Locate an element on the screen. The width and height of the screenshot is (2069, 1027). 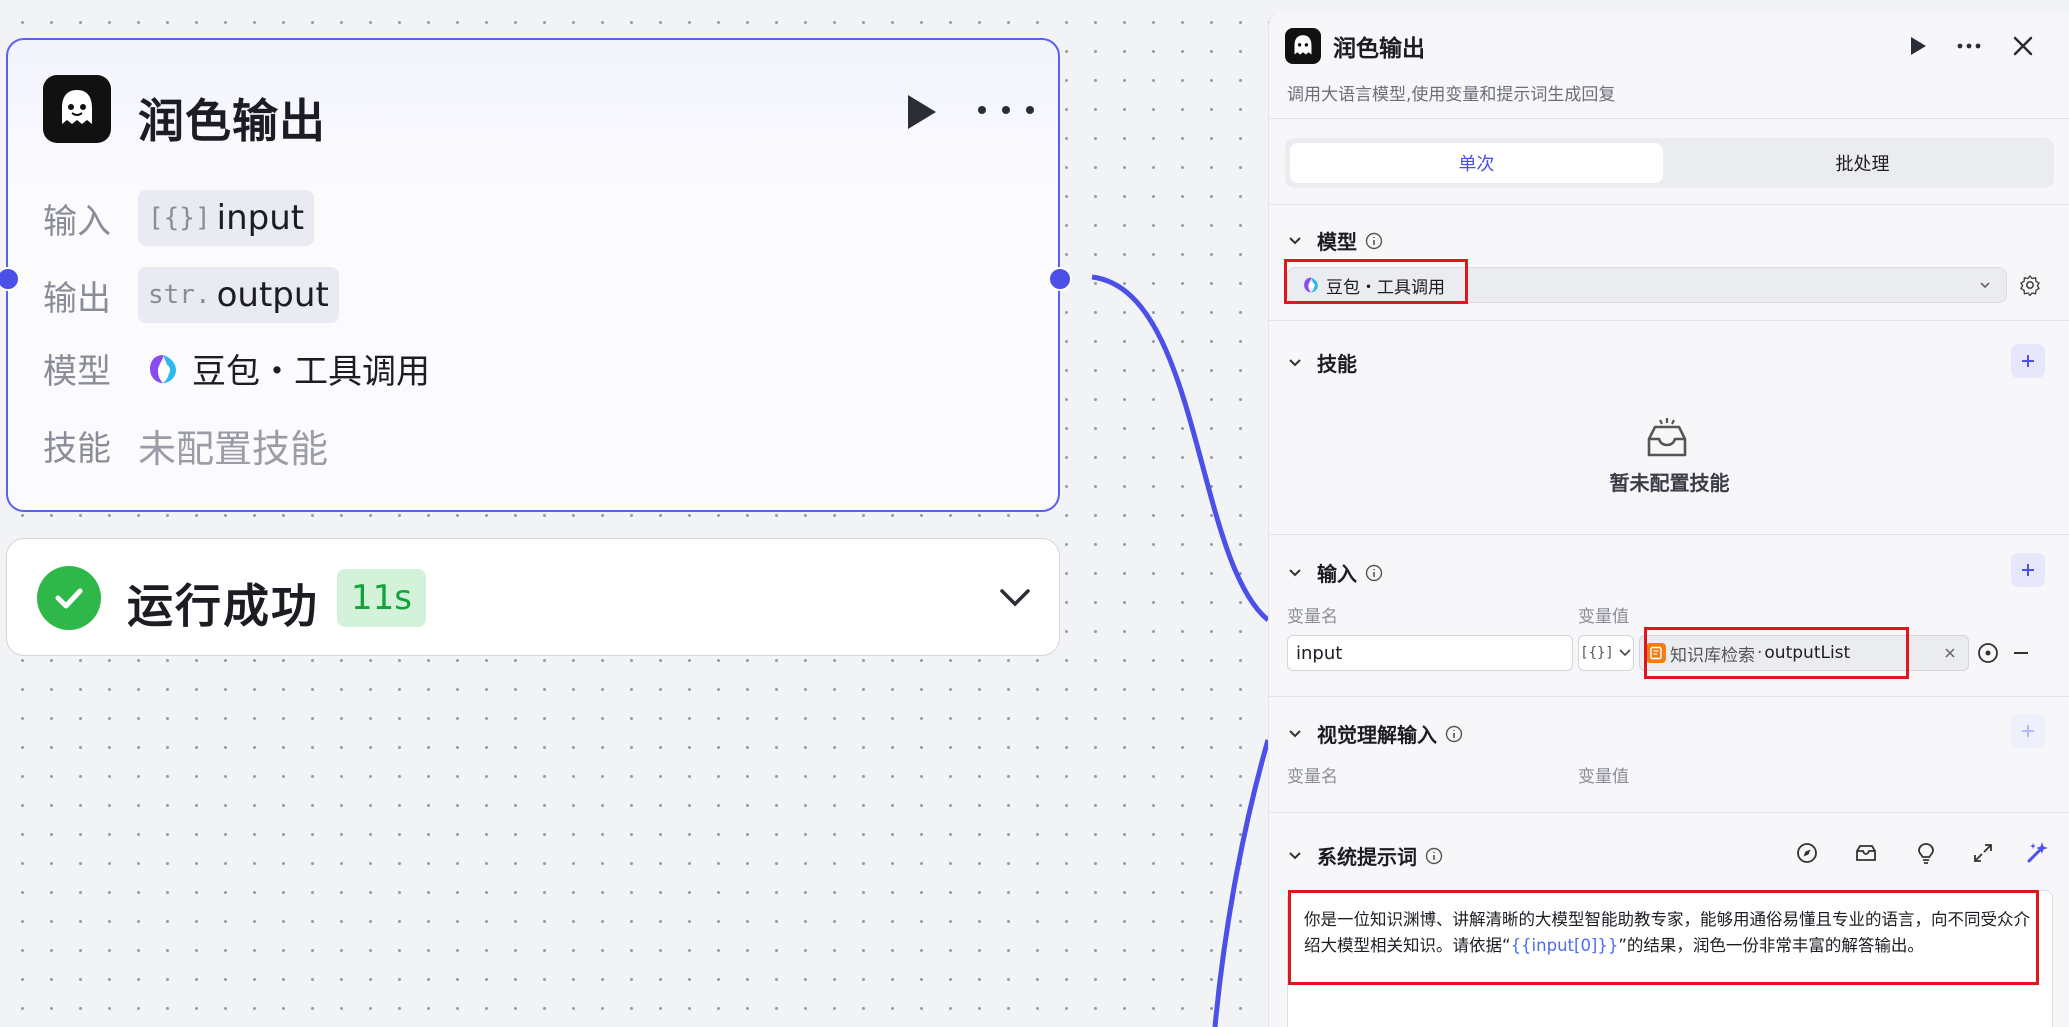
section-title: 输入 is located at coordinates (1337, 574).